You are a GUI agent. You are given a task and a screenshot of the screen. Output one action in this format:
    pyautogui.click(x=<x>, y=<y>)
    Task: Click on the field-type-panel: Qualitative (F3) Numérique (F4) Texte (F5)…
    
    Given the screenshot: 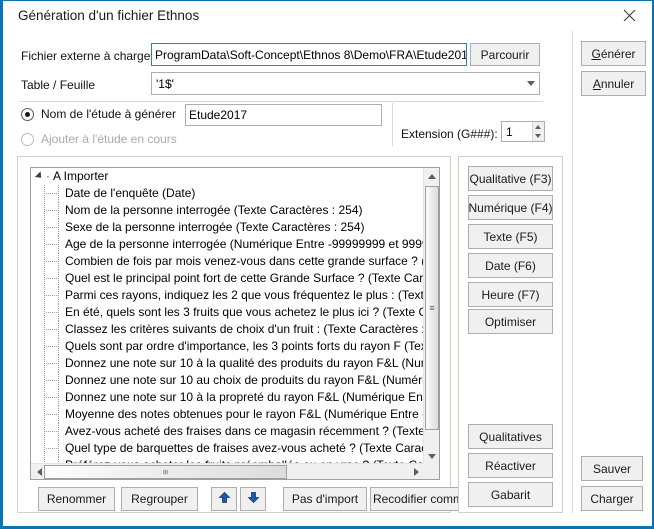 What is the action you would take?
    pyautogui.click(x=510, y=334)
    